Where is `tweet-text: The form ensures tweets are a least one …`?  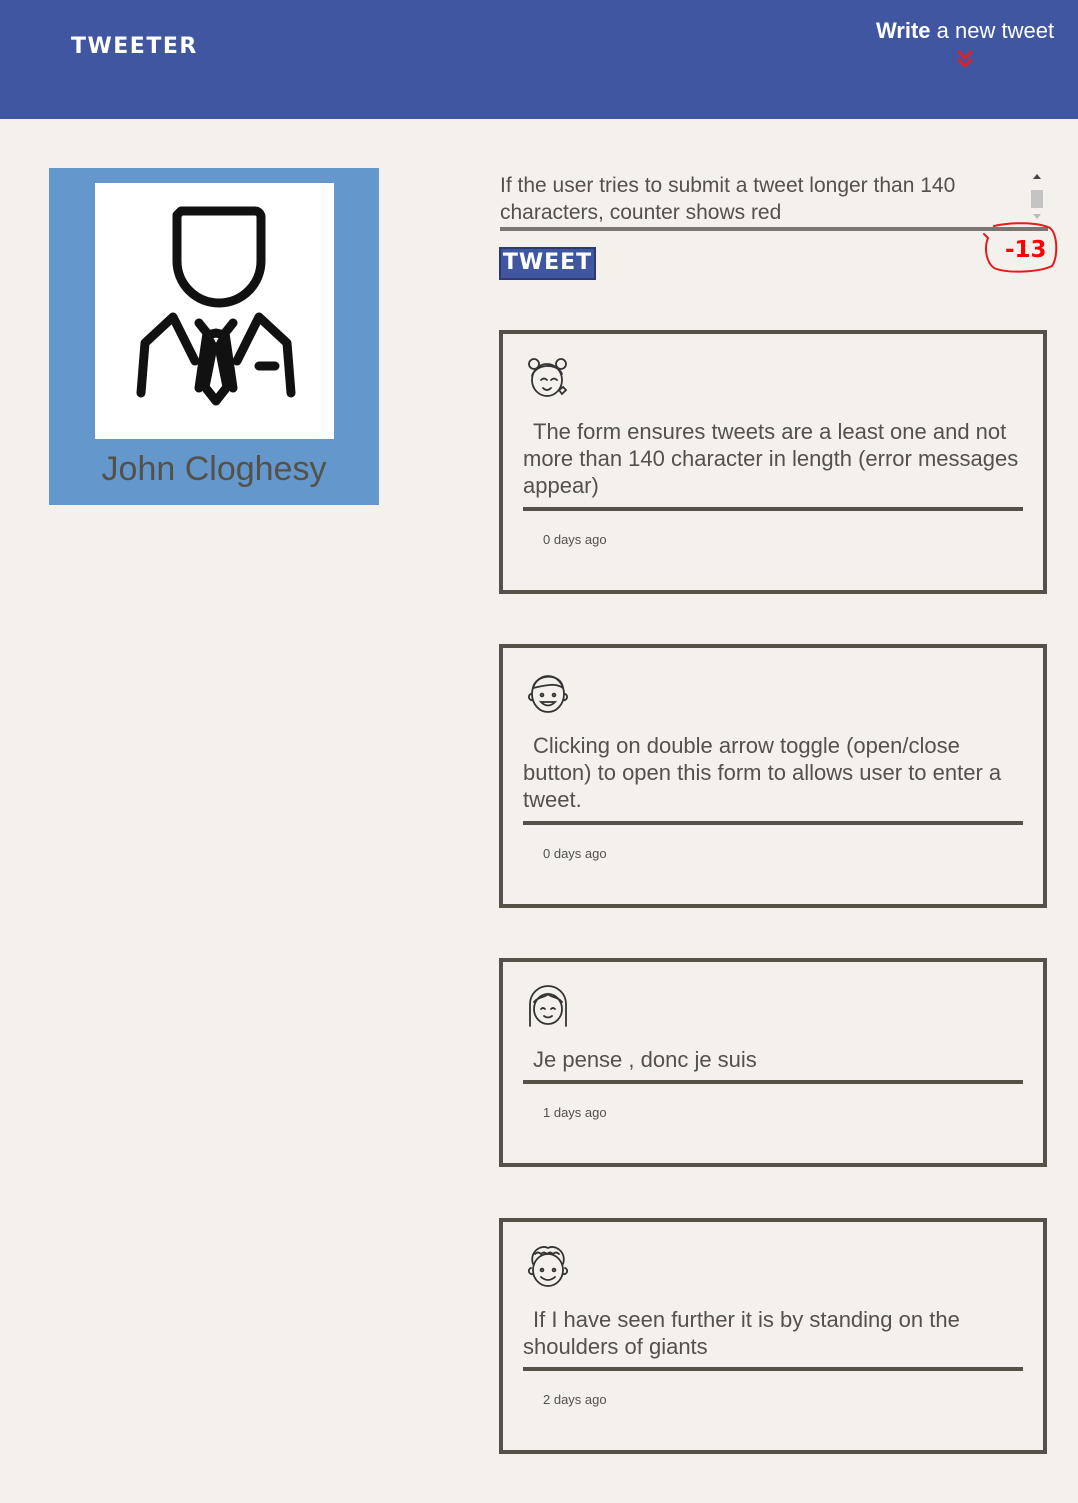
tweet-text: The form ensures tweets are a least one … is located at coordinates (771, 458).